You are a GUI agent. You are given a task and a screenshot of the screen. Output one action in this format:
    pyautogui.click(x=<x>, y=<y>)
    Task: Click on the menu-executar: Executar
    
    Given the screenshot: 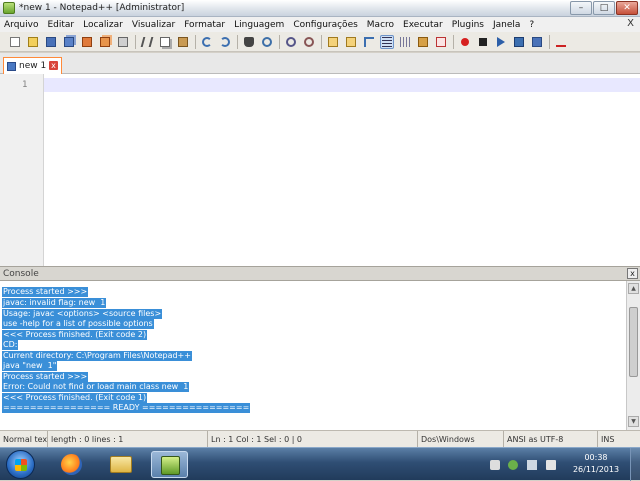 What is the action you would take?
    pyautogui.click(x=423, y=25)
    